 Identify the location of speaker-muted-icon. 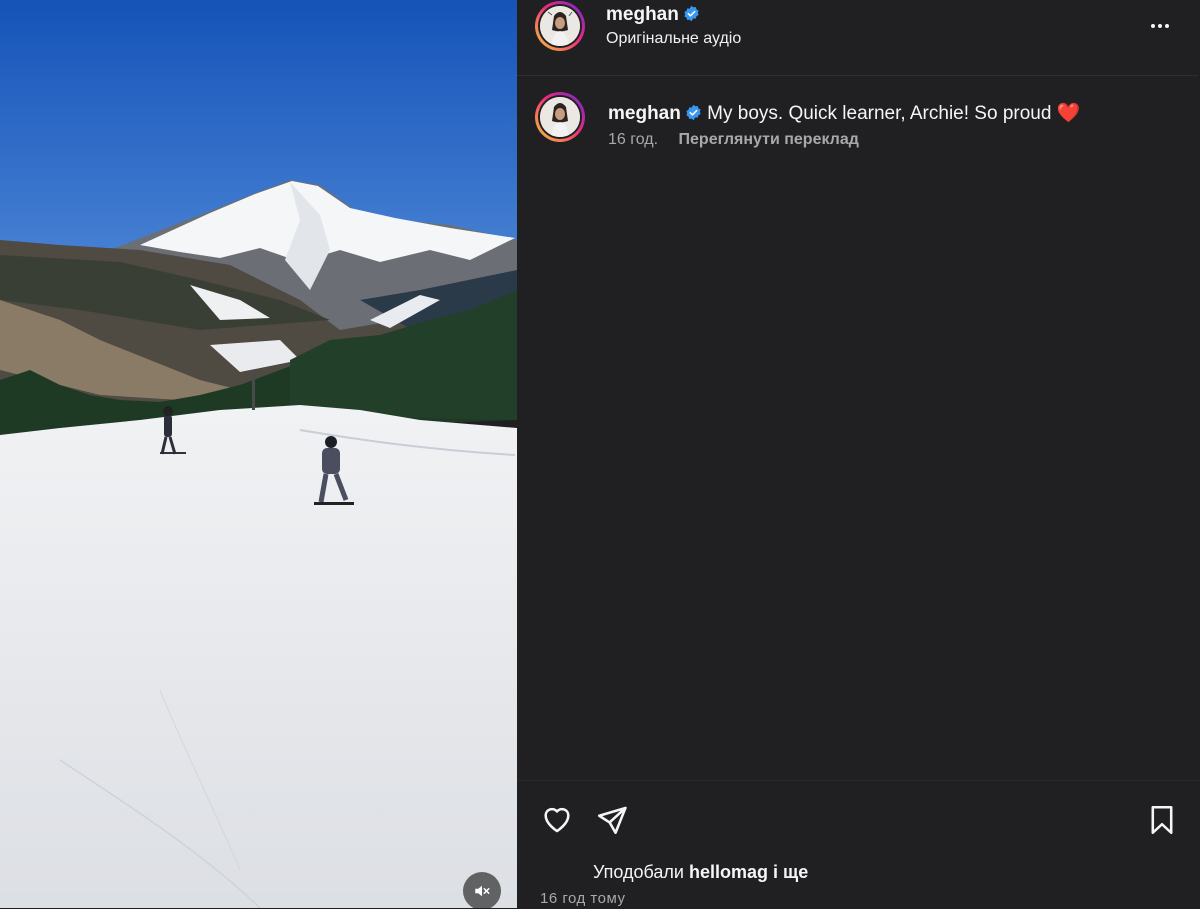
(482, 891).